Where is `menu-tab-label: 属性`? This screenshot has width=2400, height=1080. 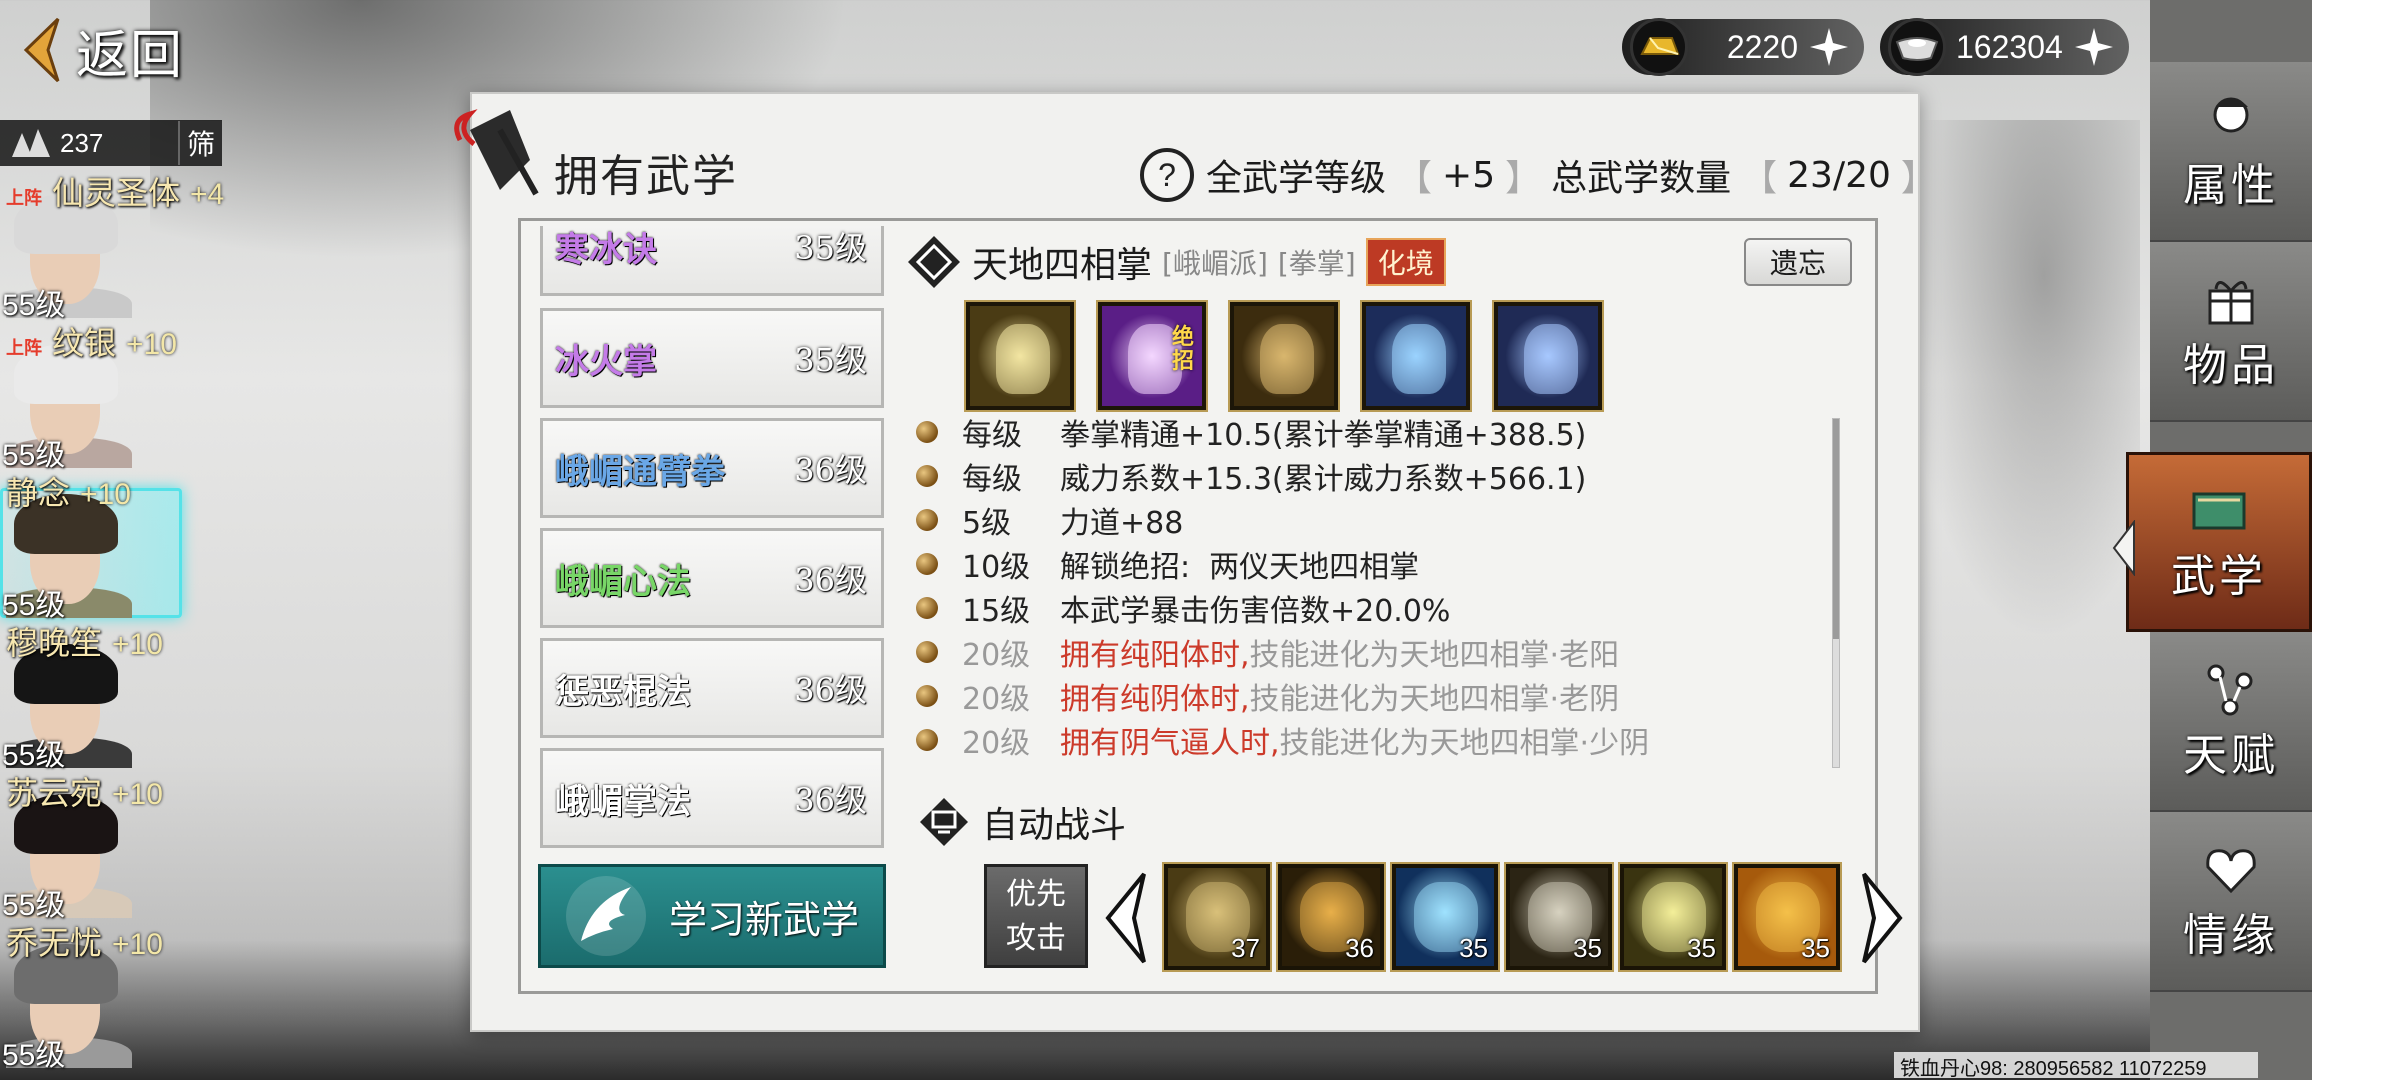 menu-tab-label: 属性 is located at coordinates (2231, 185).